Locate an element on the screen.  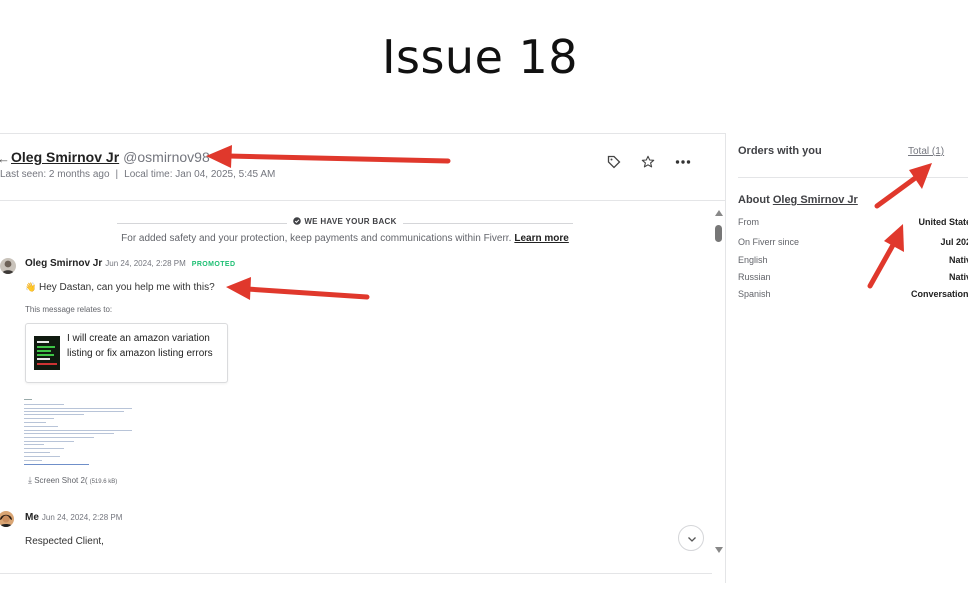
attachment-size: (519.6 kB) is located at coordinates (103, 482).